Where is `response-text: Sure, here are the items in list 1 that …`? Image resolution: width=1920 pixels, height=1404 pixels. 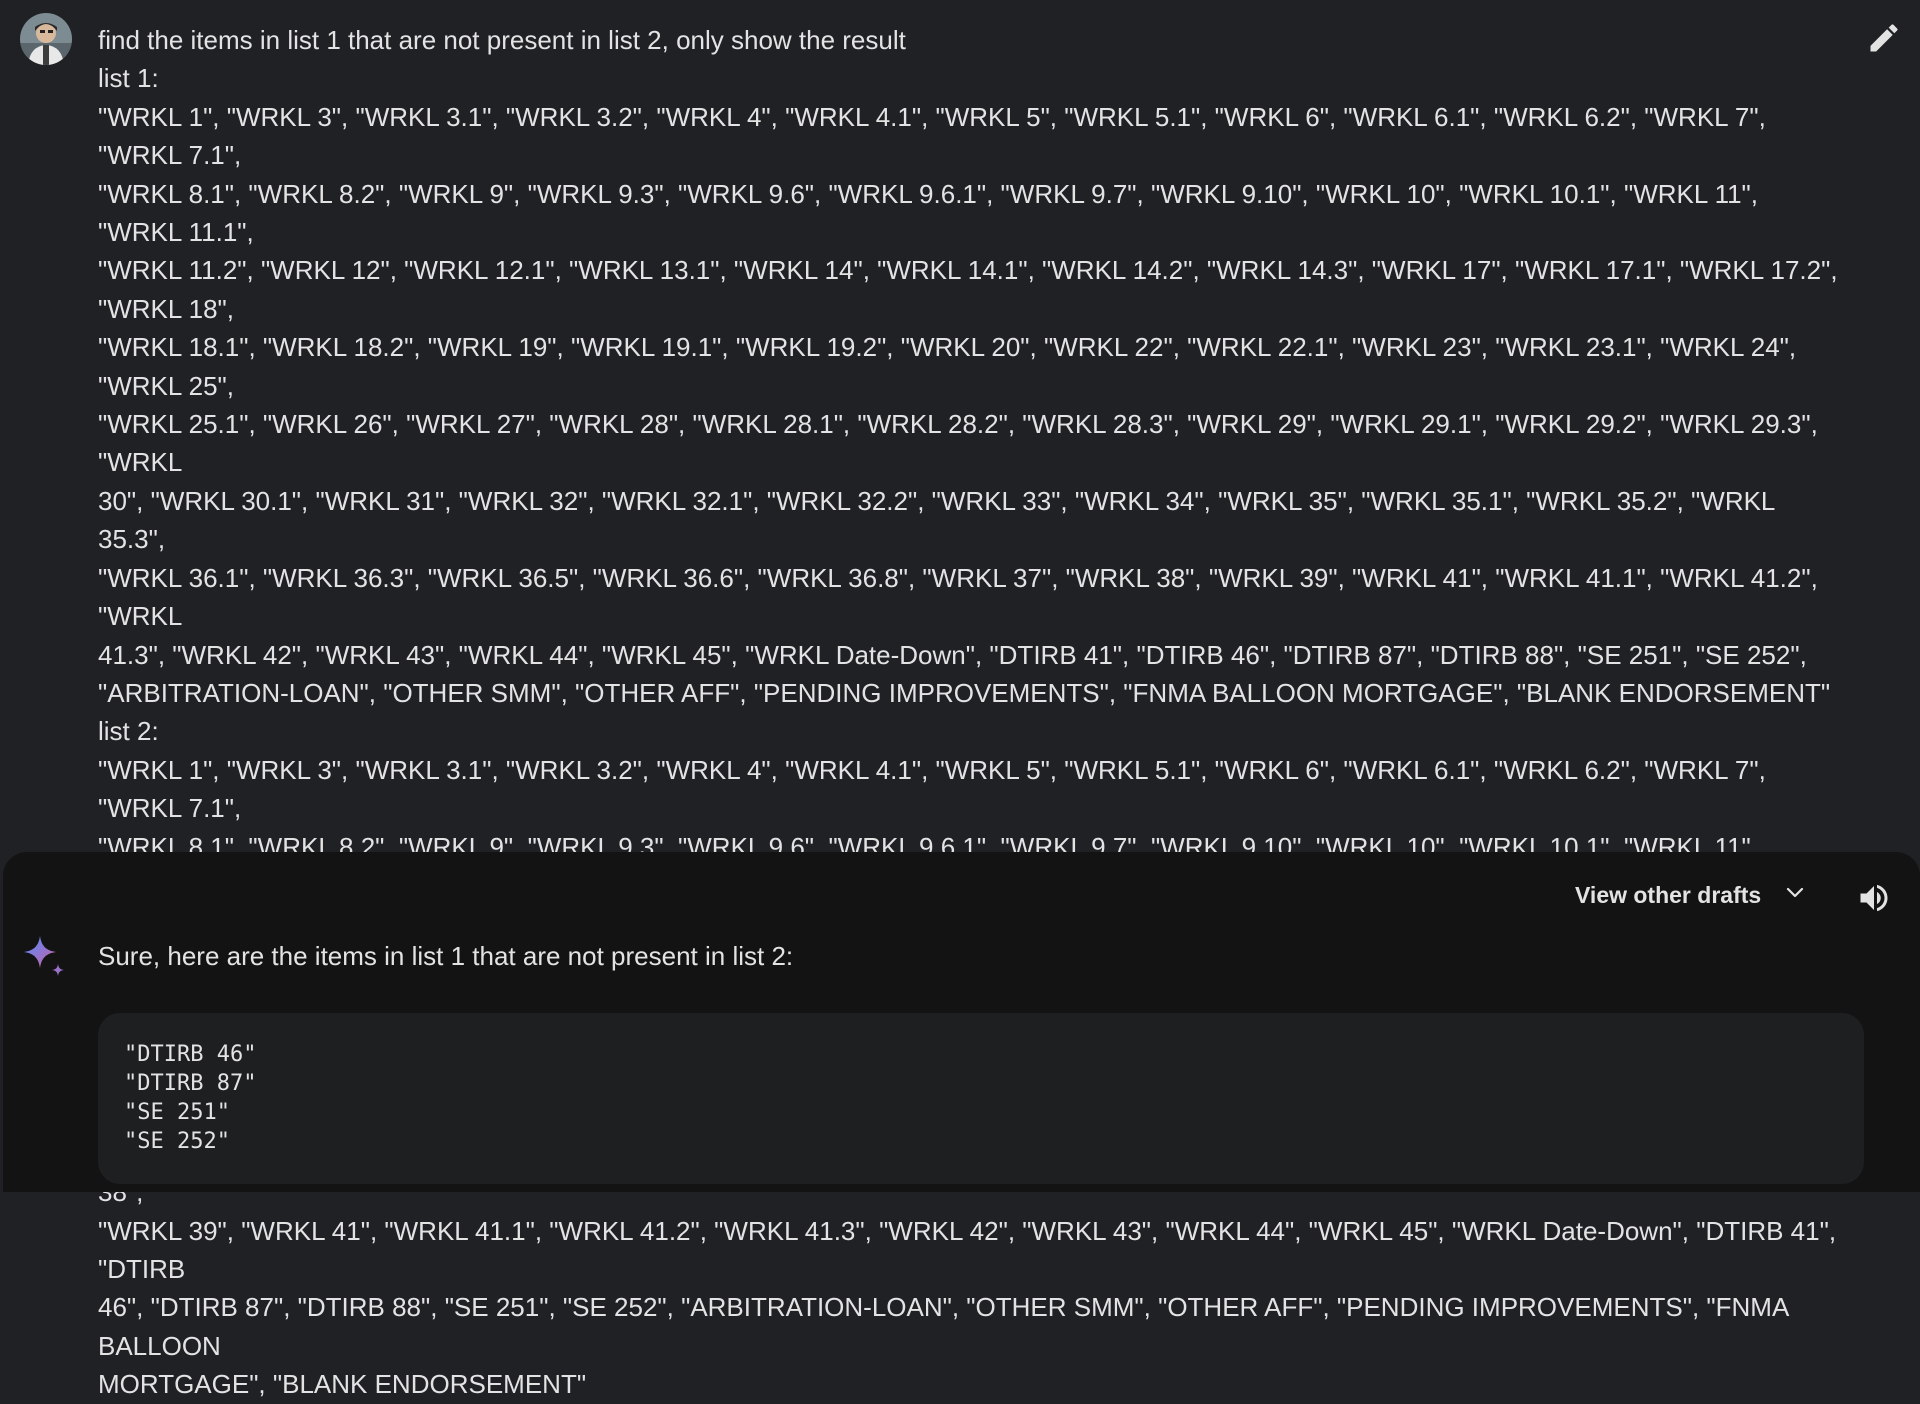
response-text: Sure, here are the items in list 1 that … is located at coordinates (446, 956).